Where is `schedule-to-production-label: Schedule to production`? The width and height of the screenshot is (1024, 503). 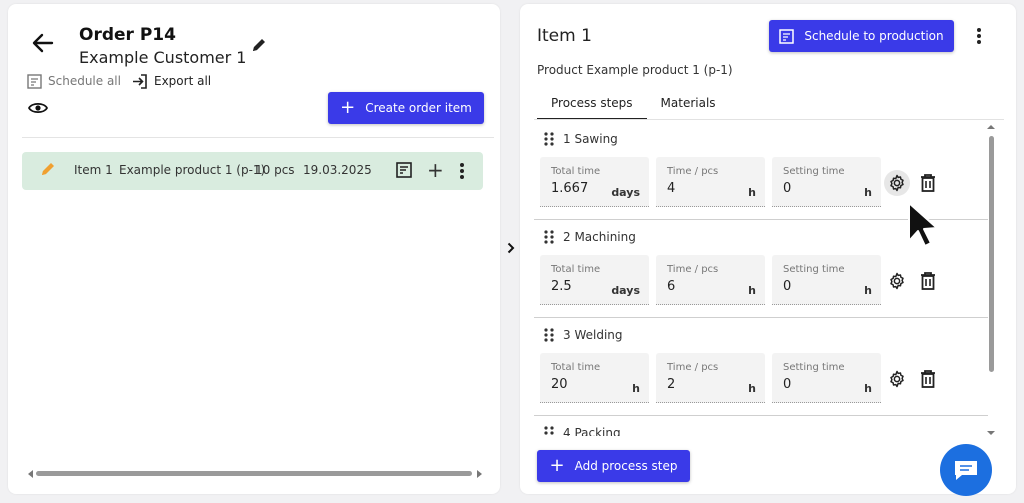 schedule-to-production-label: Schedule to production is located at coordinates (874, 36).